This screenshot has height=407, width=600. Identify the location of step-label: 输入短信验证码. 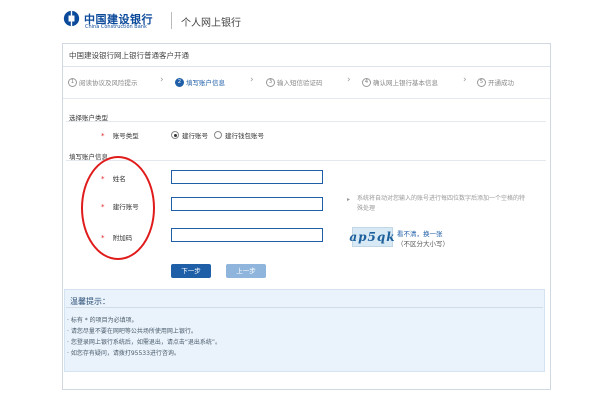
(300, 83).